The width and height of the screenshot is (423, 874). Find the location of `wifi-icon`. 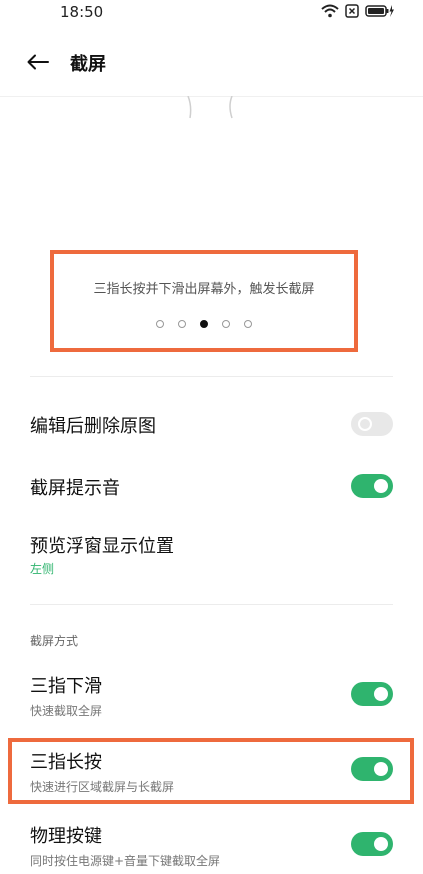

wifi-icon is located at coordinates (330, 11).